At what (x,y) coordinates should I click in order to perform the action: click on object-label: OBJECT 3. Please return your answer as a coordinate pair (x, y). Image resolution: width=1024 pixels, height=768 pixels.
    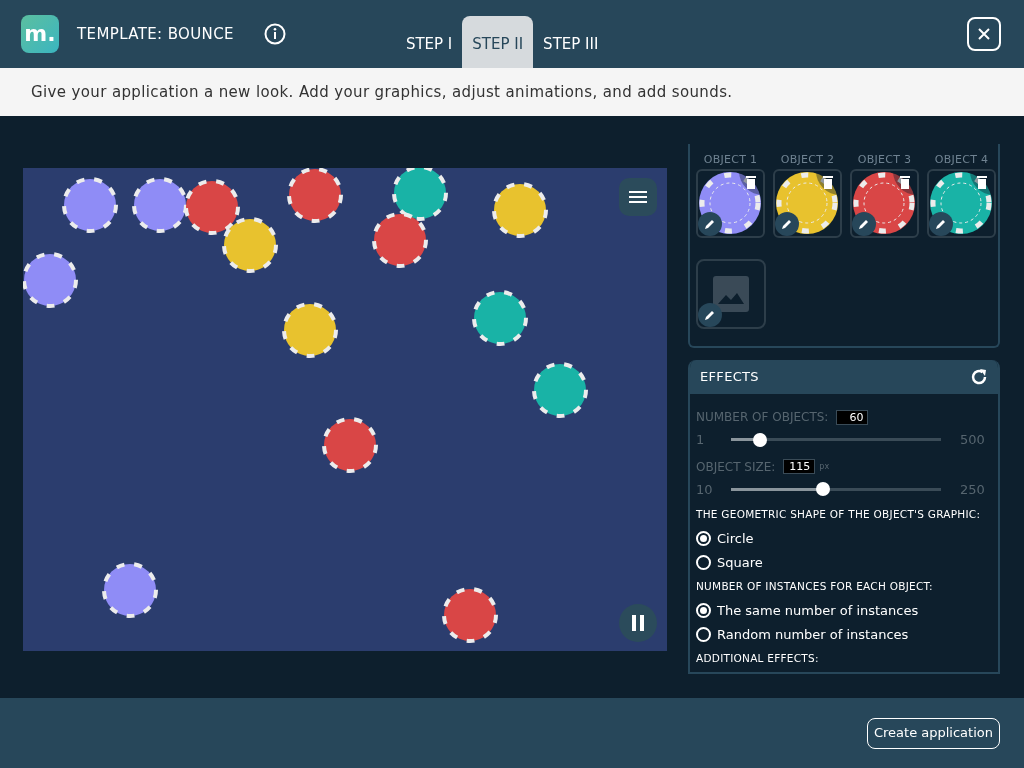
    Looking at the image, I should click on (884, 160).